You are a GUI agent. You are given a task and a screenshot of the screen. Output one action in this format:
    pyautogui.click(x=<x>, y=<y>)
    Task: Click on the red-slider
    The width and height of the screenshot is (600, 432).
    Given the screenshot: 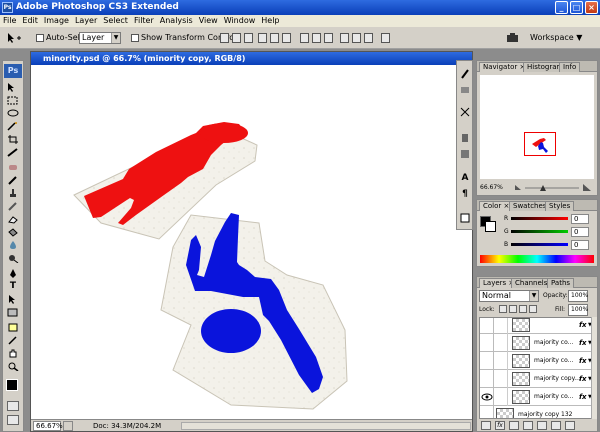 What is the action you would take?
    pyautogui.click(x=539, y=218)
    